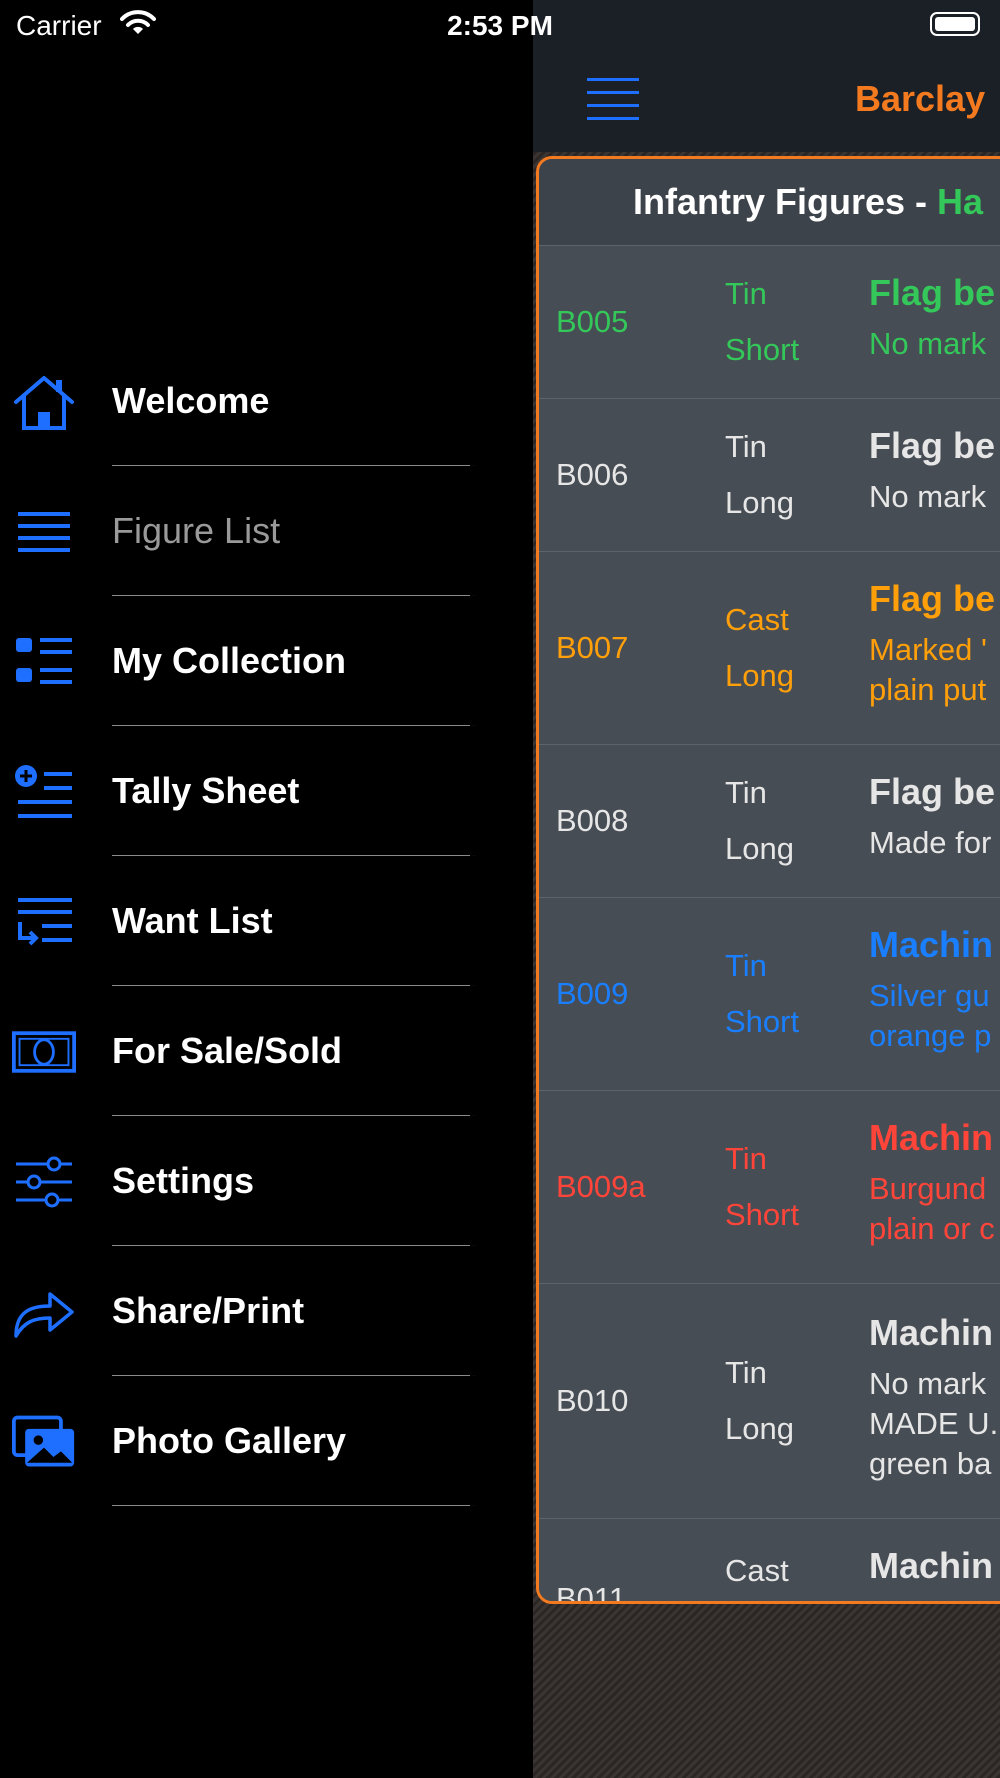 This screenshot has height=1778, width=1000. Describe the element at coordinates (592, 1400) in the screenshot. I see `figure-code: B010` at that location.